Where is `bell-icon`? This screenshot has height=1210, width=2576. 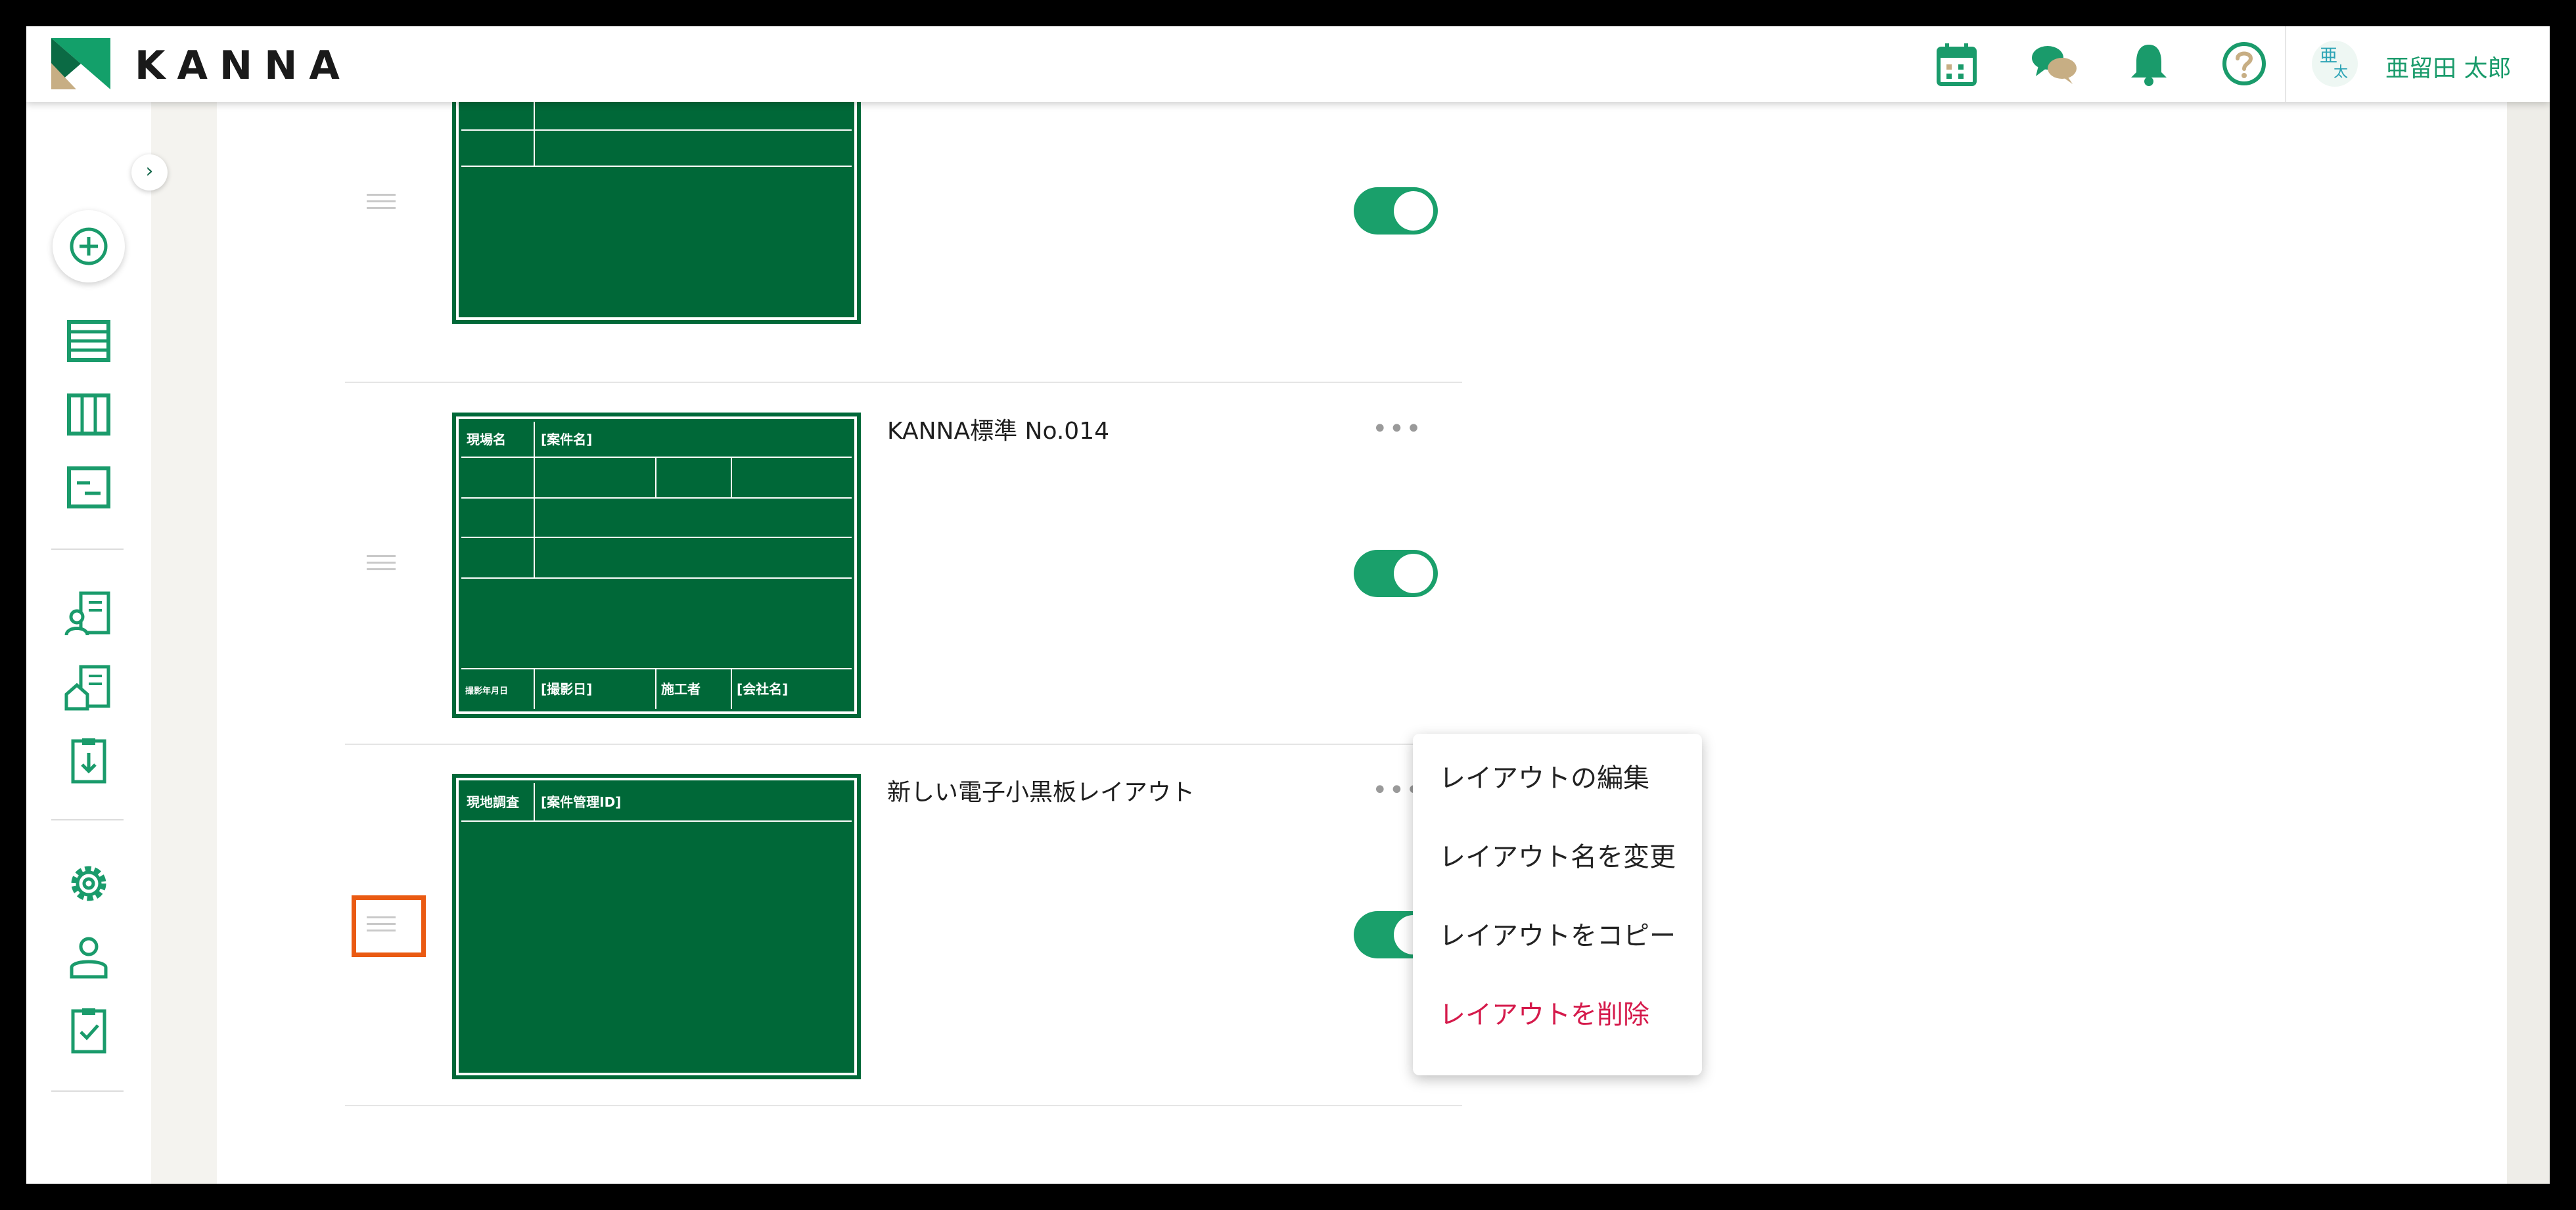 bell-icon is located at coordinates (2149, 64).